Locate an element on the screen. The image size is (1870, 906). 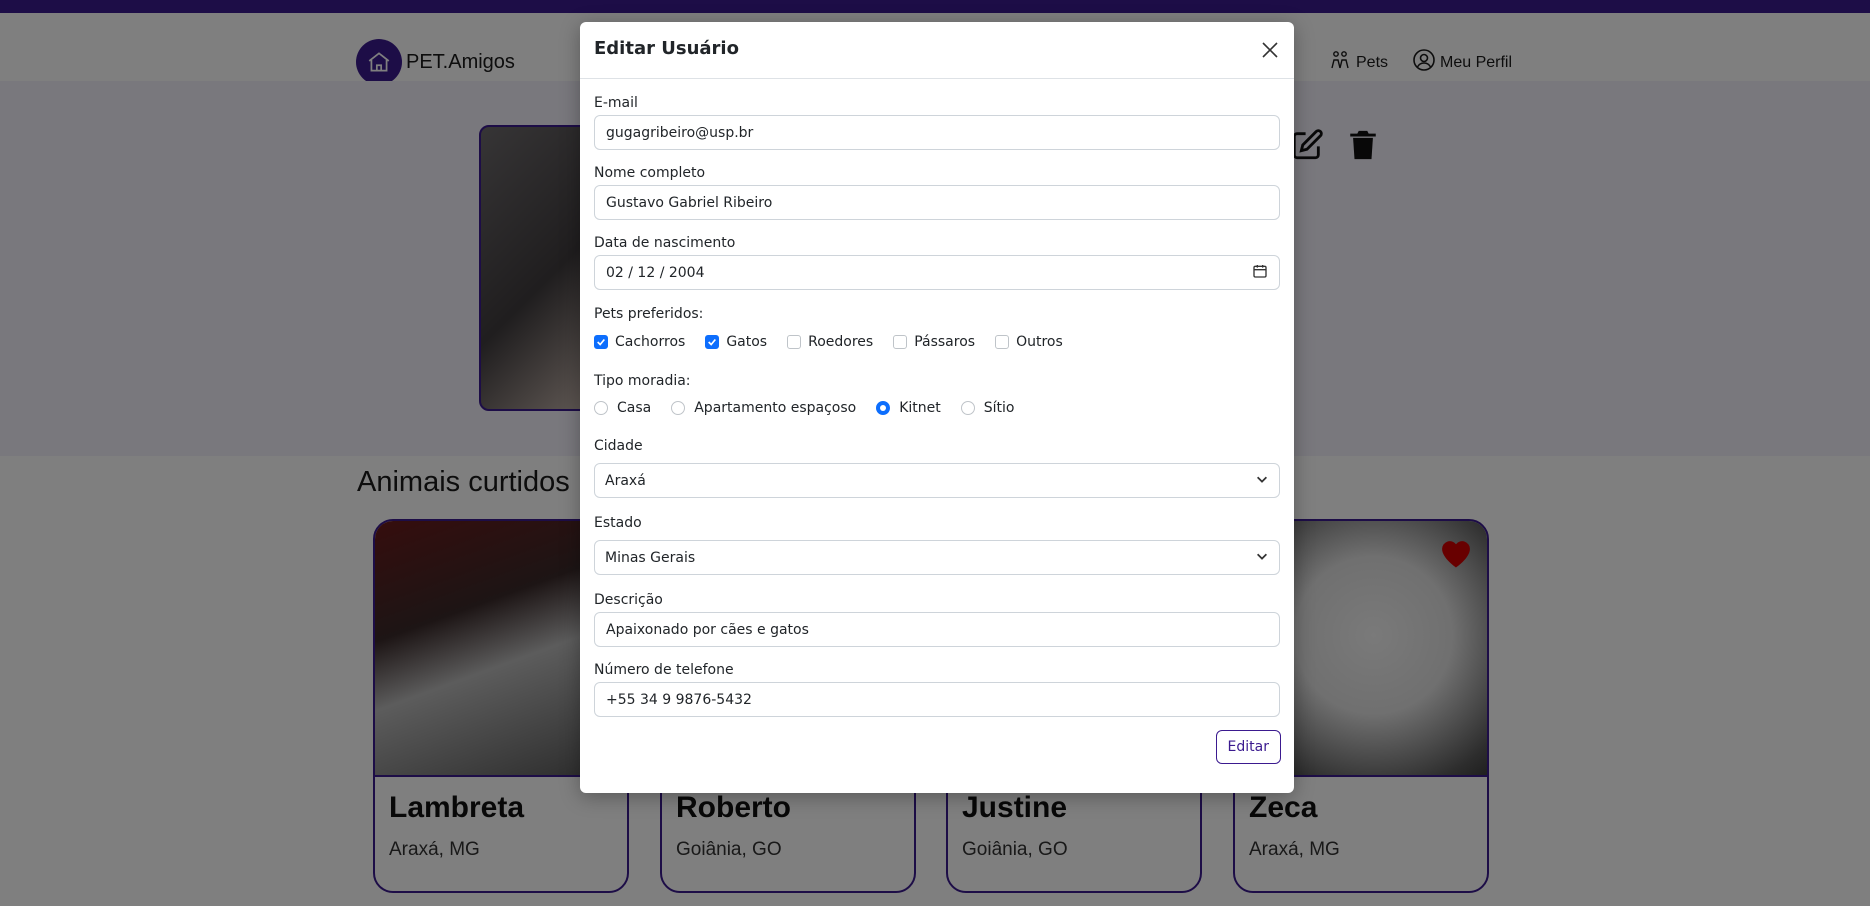
checkbox-cats-label: Gatos is located at coordinates (747, 342).